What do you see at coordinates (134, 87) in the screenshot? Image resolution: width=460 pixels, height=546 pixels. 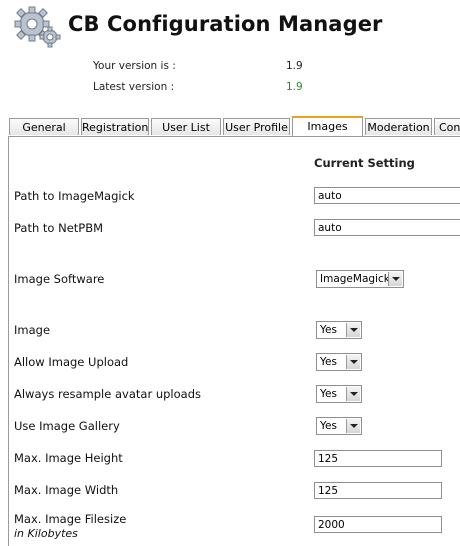 I see `latest-version-label: Latest version :` at bounding box center [134, 87].